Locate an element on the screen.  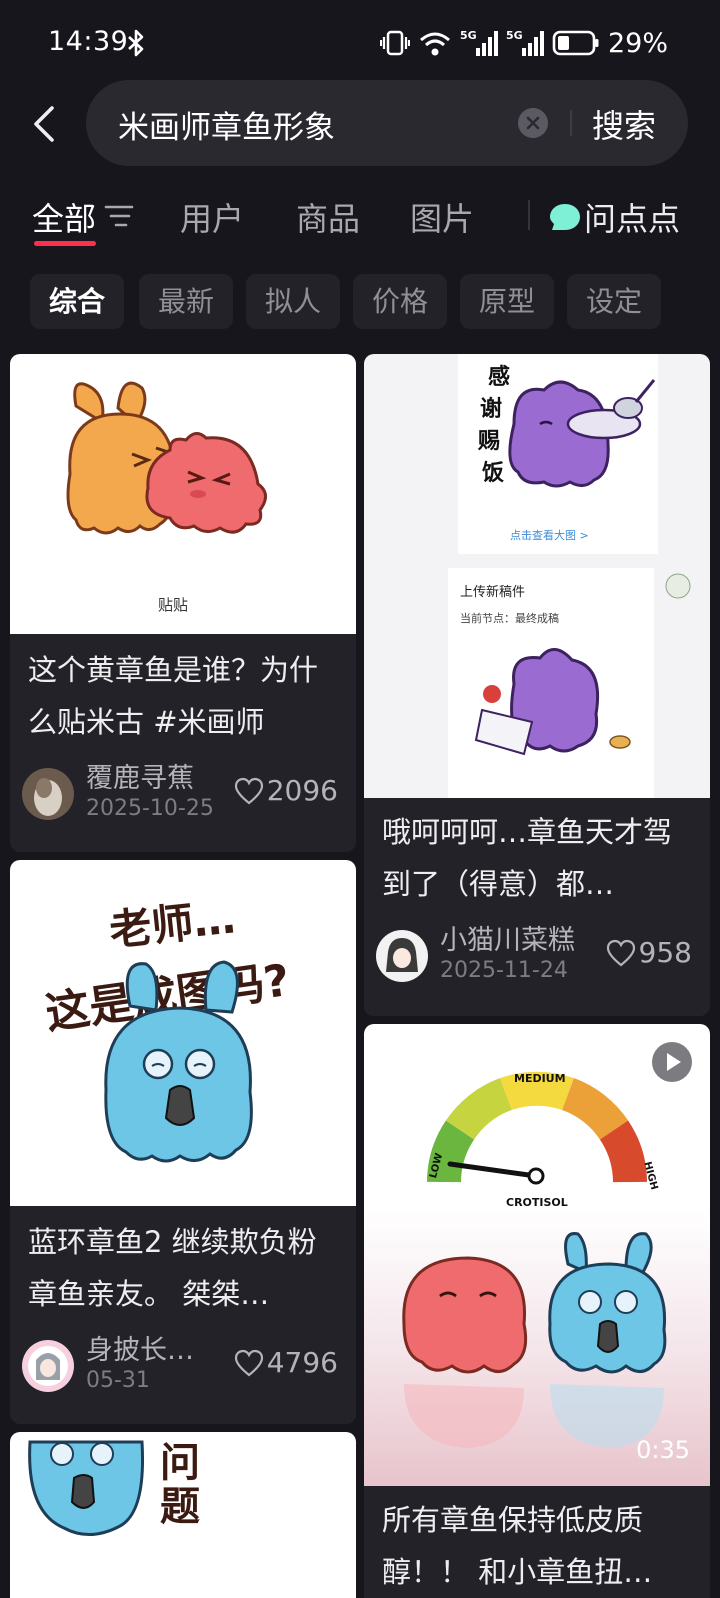
bluetooth-icon is located at coordinates (136, 43).